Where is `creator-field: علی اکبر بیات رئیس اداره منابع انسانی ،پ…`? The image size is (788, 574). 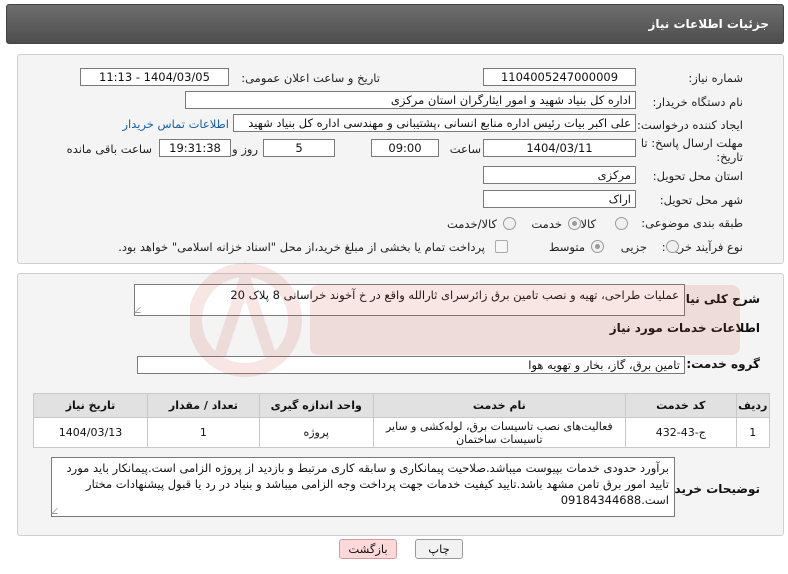 creator-field: علی اکبر بیات رئیس اداره منابع انسانی ،پ… is located at coordinates (434, 123).